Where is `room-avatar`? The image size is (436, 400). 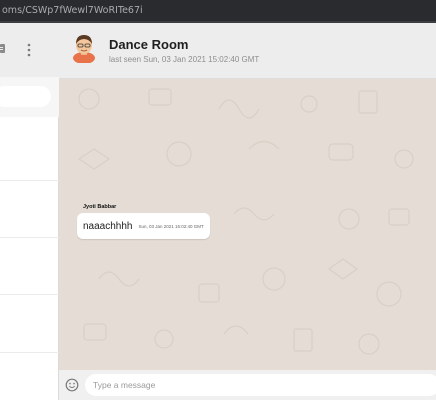 room-avatar is located at coordinates (84, 48).